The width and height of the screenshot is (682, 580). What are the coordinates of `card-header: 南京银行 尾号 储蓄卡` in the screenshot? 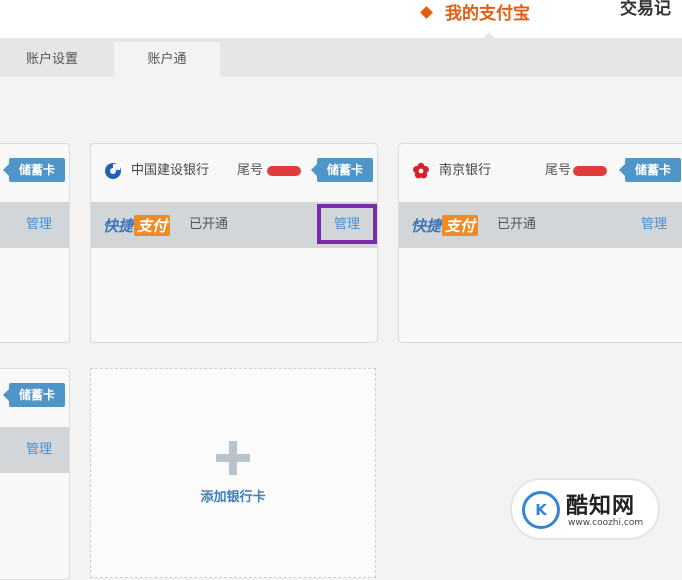 It's located at (540, 172).